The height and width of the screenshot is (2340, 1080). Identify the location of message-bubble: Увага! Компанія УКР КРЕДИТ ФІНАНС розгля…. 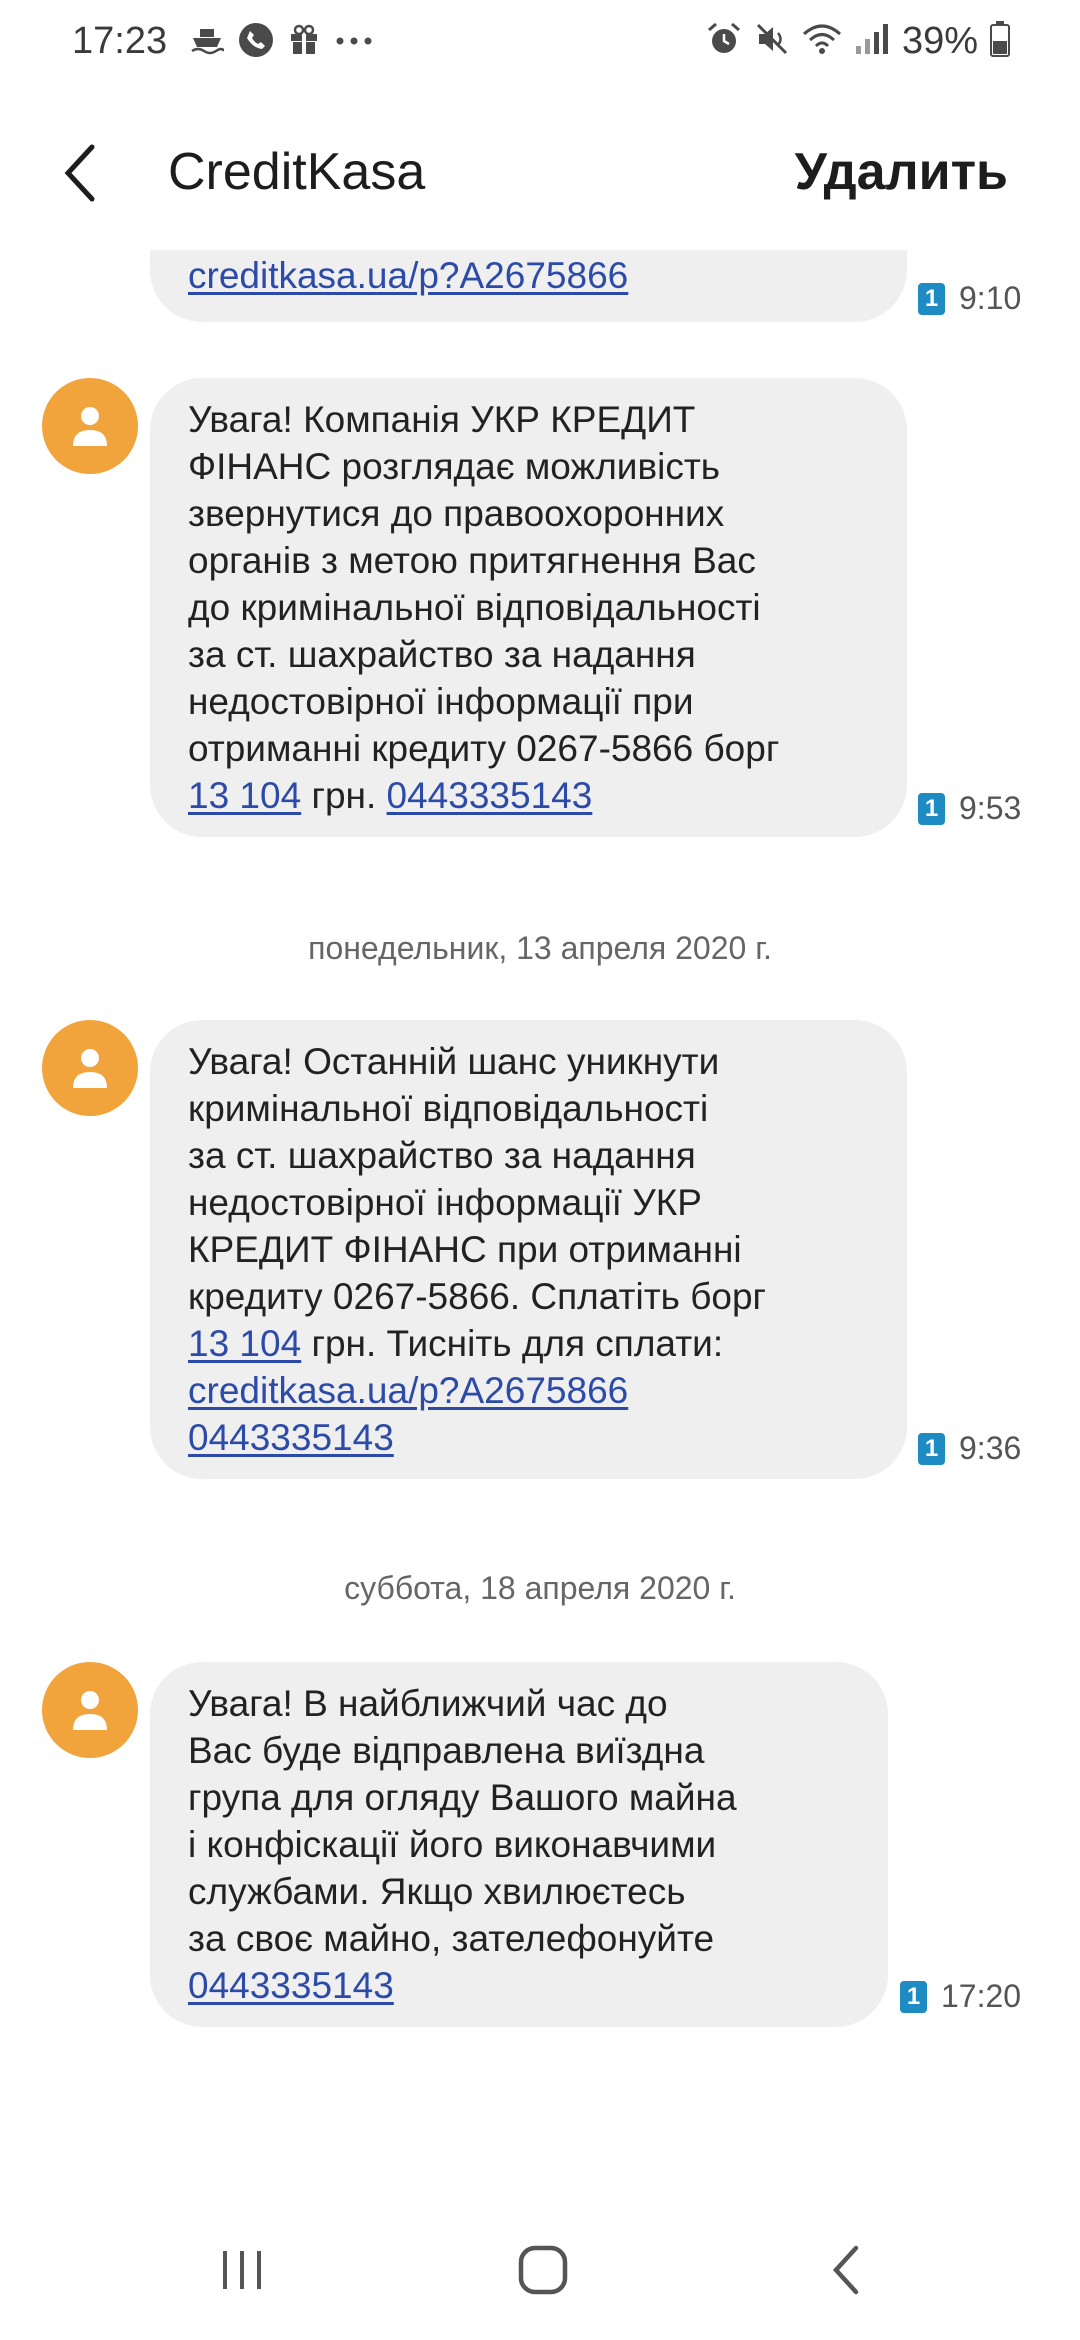
(528, 607).